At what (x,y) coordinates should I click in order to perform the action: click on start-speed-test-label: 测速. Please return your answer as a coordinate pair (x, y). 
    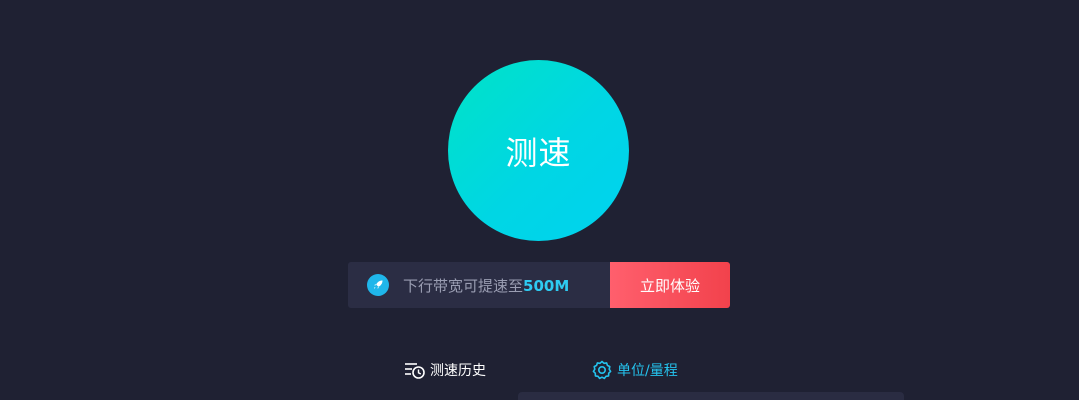
    Looking at the image, I should click on (538, 152).